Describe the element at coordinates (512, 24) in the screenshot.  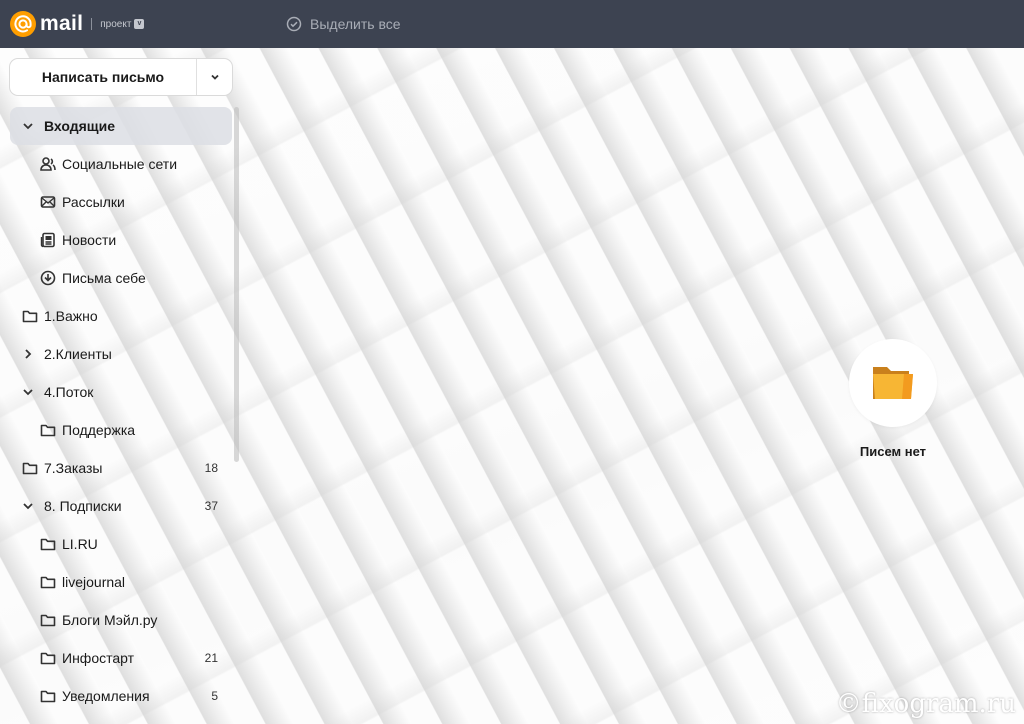
I see `top-bar: mail проект v Выделить все` at that location.